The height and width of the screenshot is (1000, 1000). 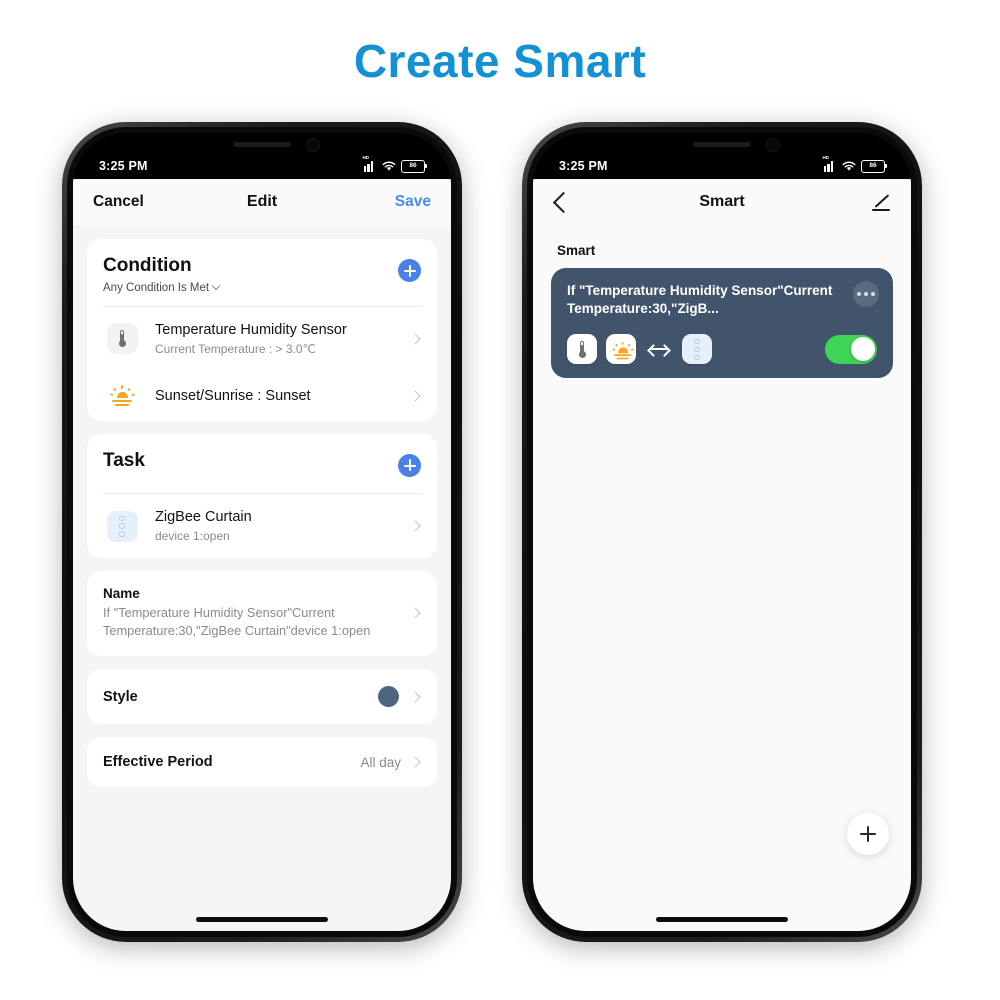 What do you see at coordinates (862, 349) in the screenshot?
I see `toggle-knob` at bounding box center [862, 349].